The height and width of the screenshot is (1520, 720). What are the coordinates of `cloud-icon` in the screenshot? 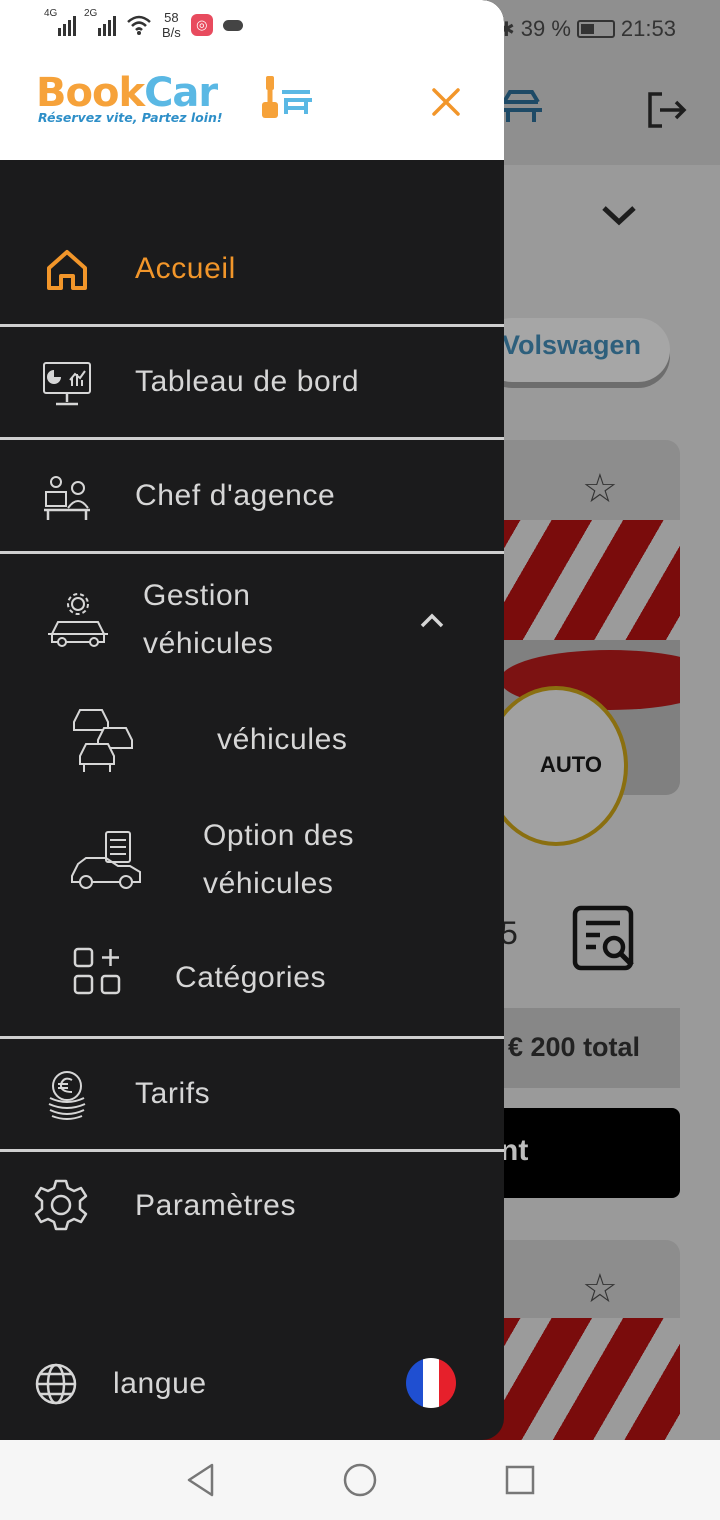 It's located at (232, 25).